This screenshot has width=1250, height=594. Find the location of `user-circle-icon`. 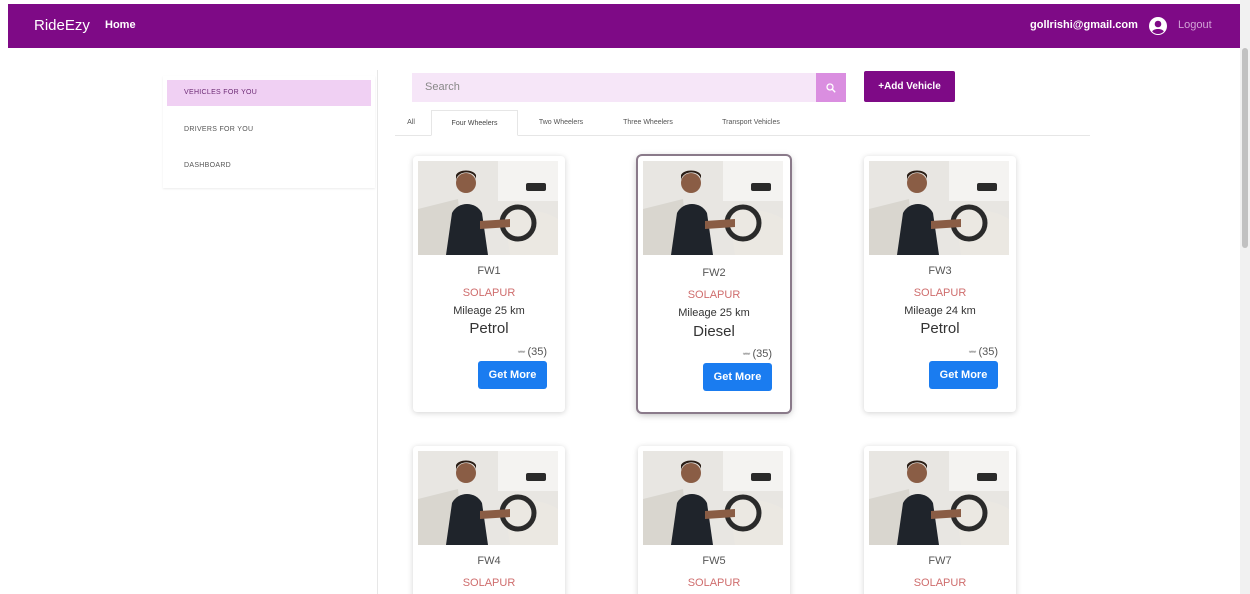

user-circle-icon is located at coordinates (1158, 26).